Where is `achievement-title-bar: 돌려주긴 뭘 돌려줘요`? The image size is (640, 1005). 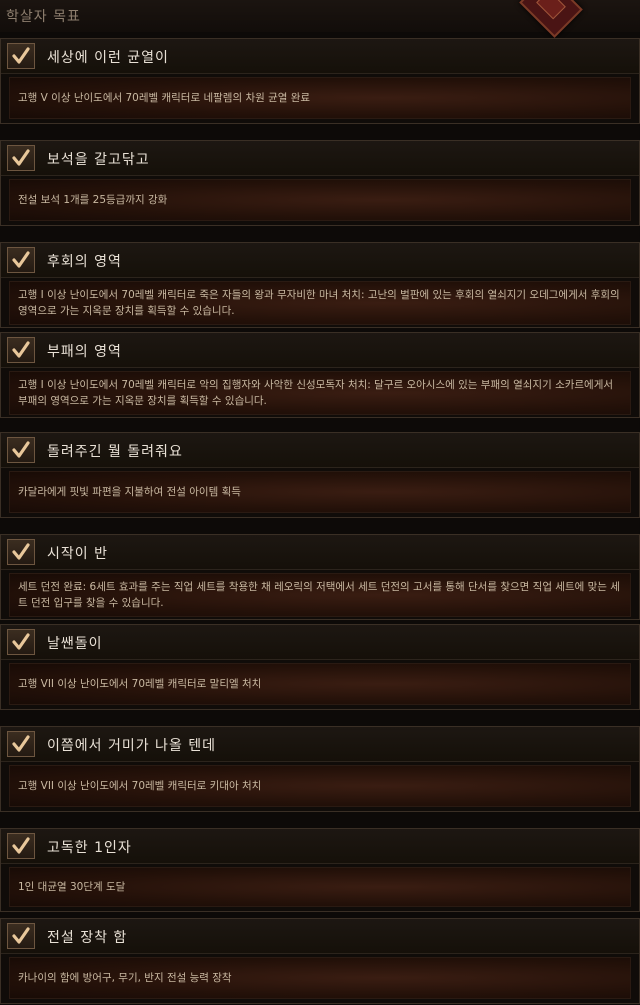
achievement-title-bar: 돌려주긴 뭘 돌려줘요 is located at coordinates (320, 450).